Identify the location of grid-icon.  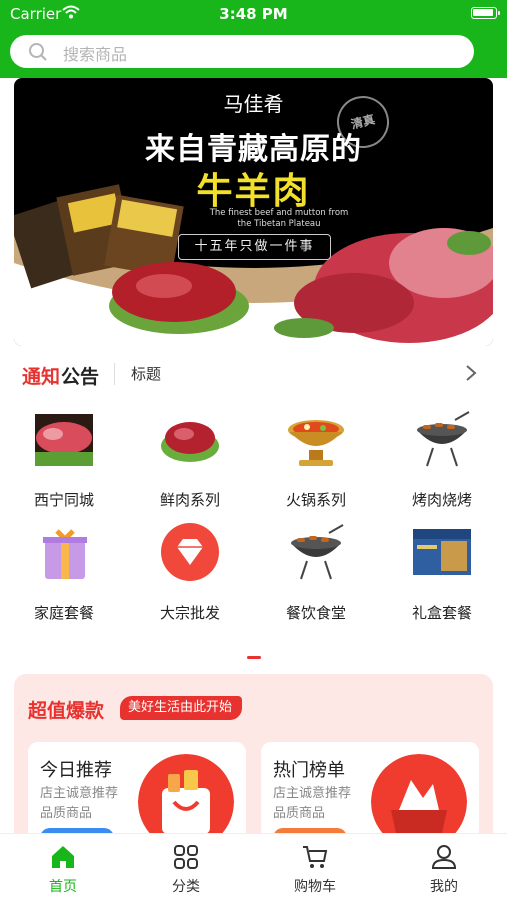
(186, 857).